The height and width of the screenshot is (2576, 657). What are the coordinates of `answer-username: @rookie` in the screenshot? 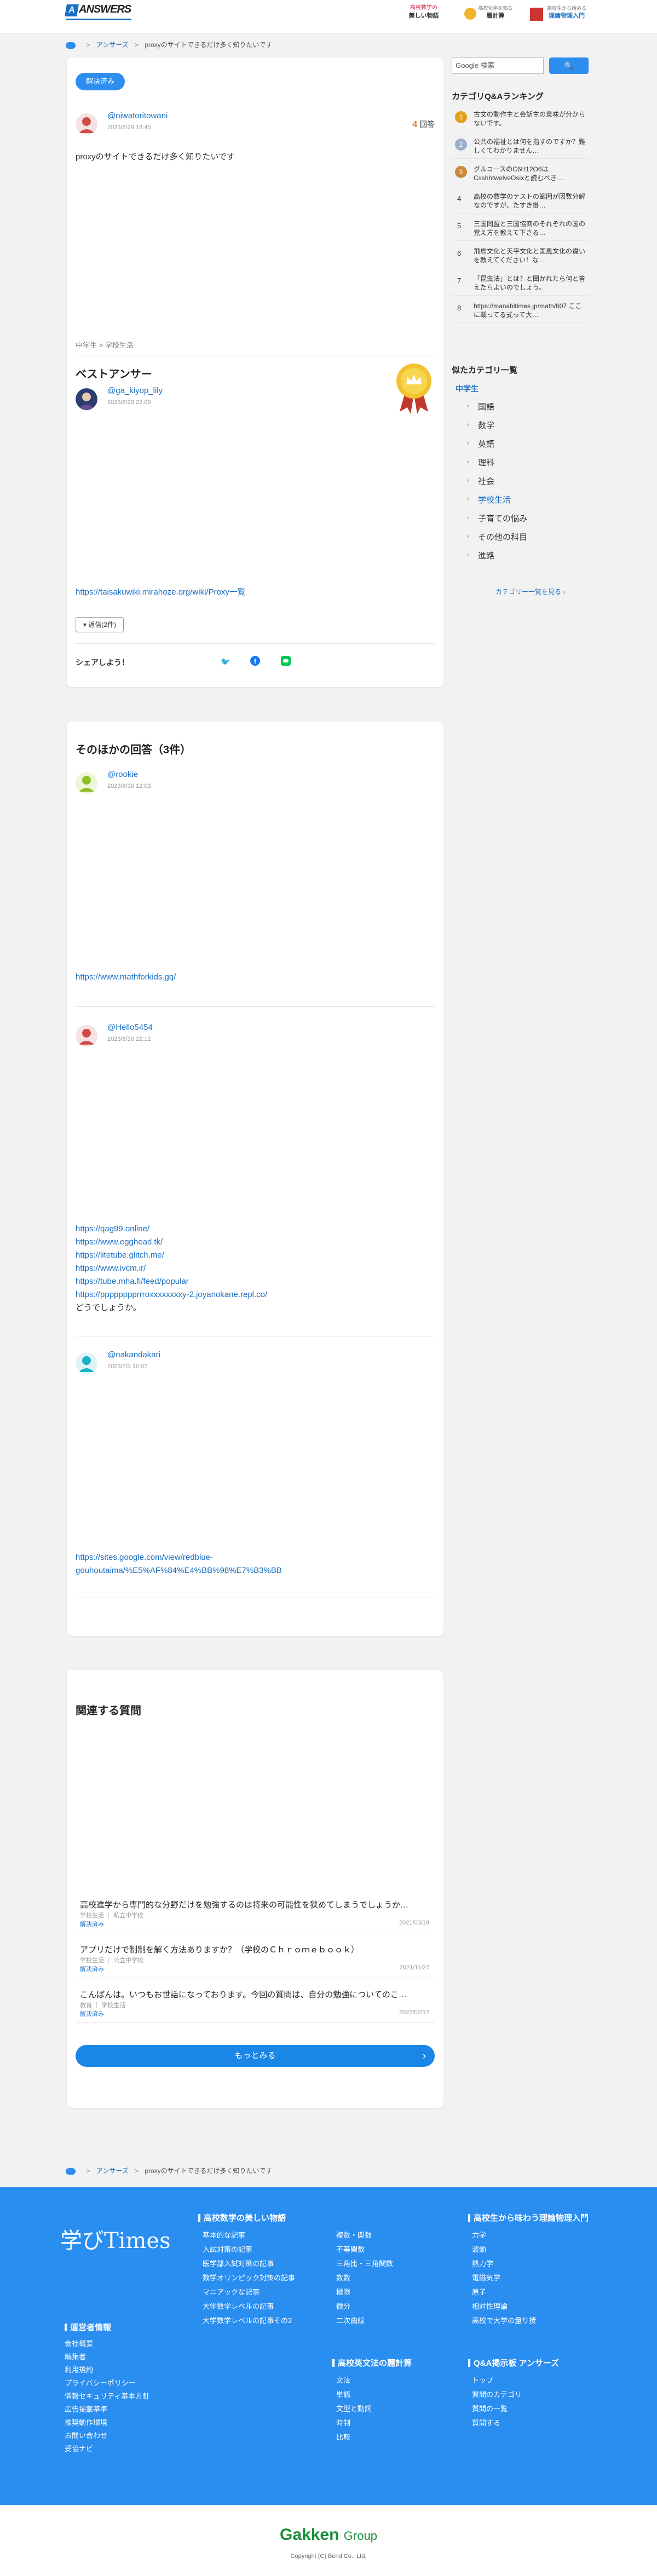 It's located at (122, 774).